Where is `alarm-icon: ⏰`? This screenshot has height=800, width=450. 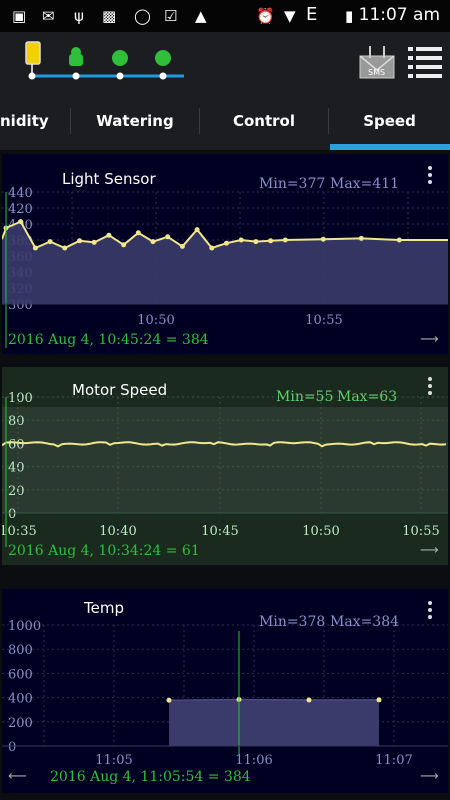
alarm-icon: ⏰ is located at coordinates (265, 16).